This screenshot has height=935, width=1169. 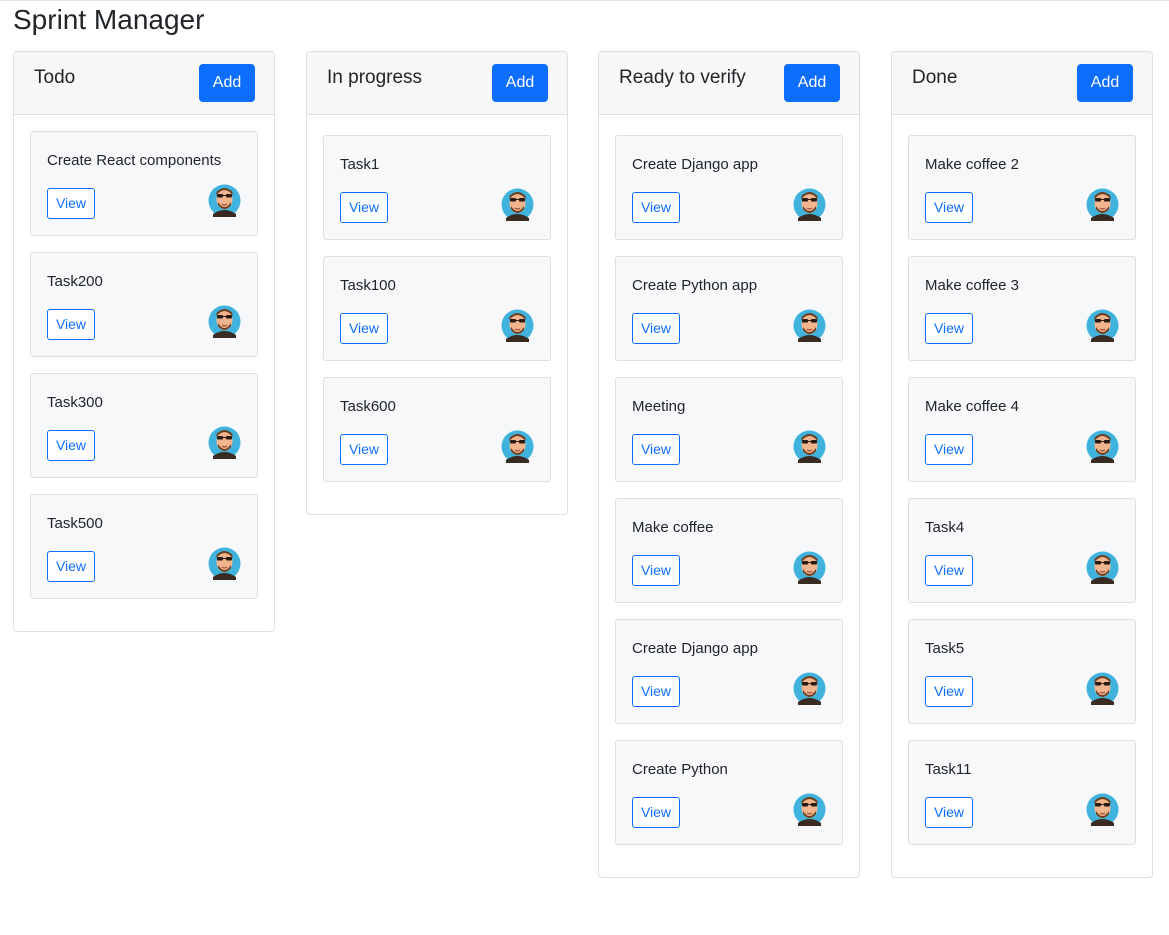 What do you see at coordinates (144, 304) in the screenshot?
I see `task-card: Task200 View` at bounding box center [144, 304].